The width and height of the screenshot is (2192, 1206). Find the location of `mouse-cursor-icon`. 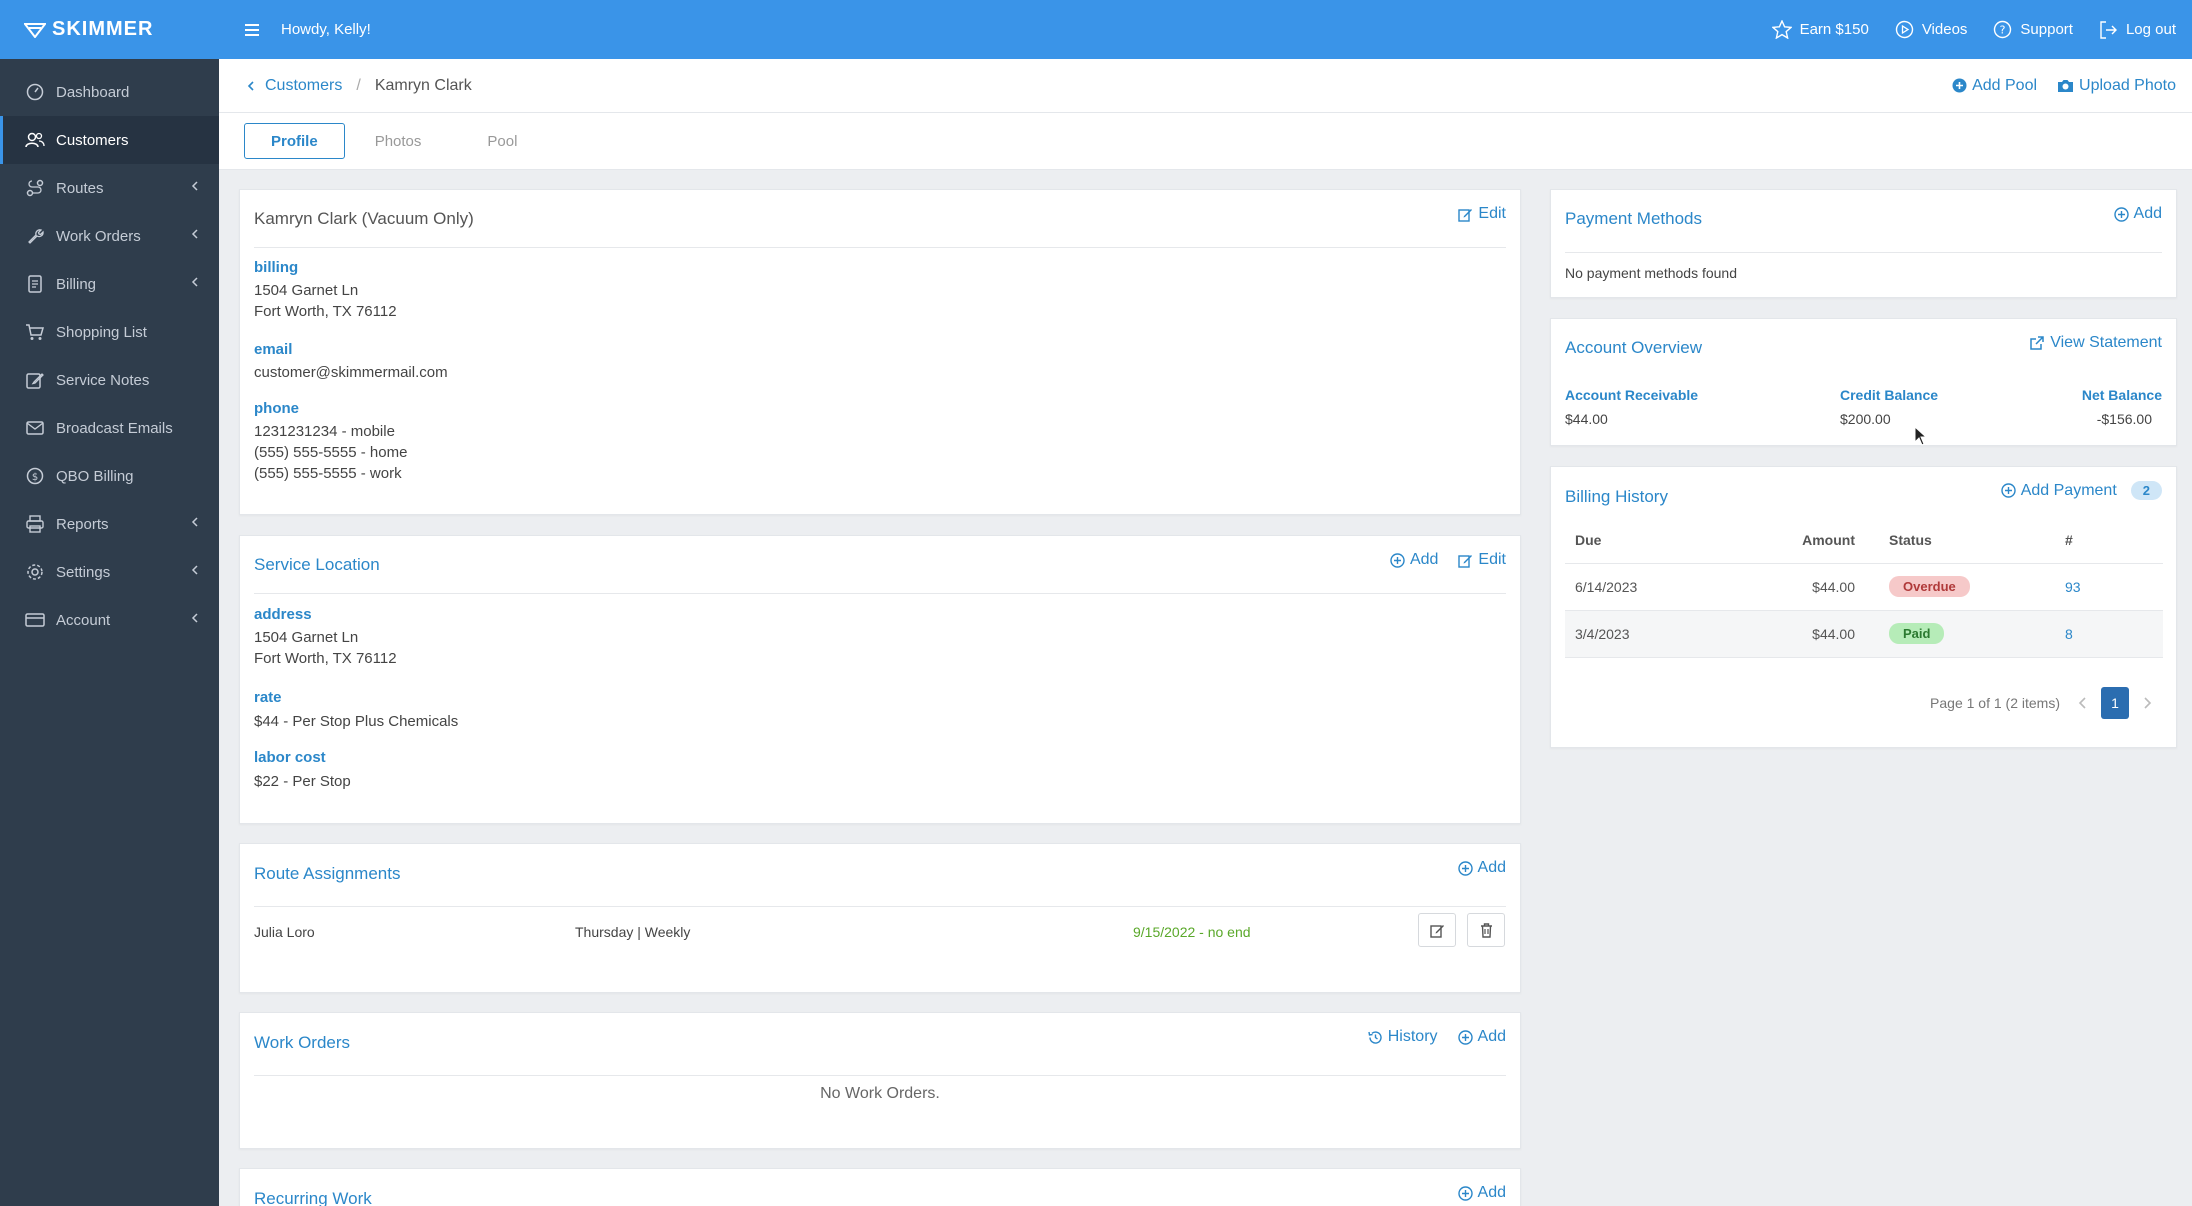

mouse-cursor-icon is located at coordinates (1921, 436).